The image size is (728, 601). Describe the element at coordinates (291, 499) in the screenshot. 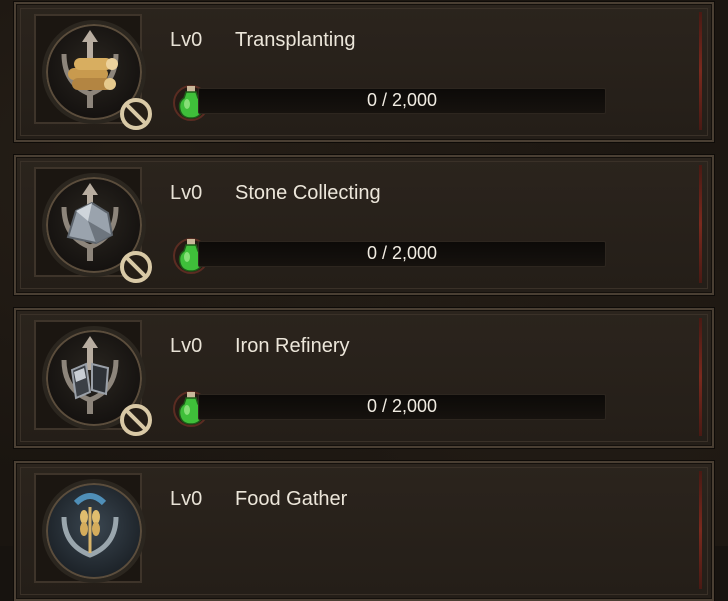

I see `skill-name: Food Gather` at that location.